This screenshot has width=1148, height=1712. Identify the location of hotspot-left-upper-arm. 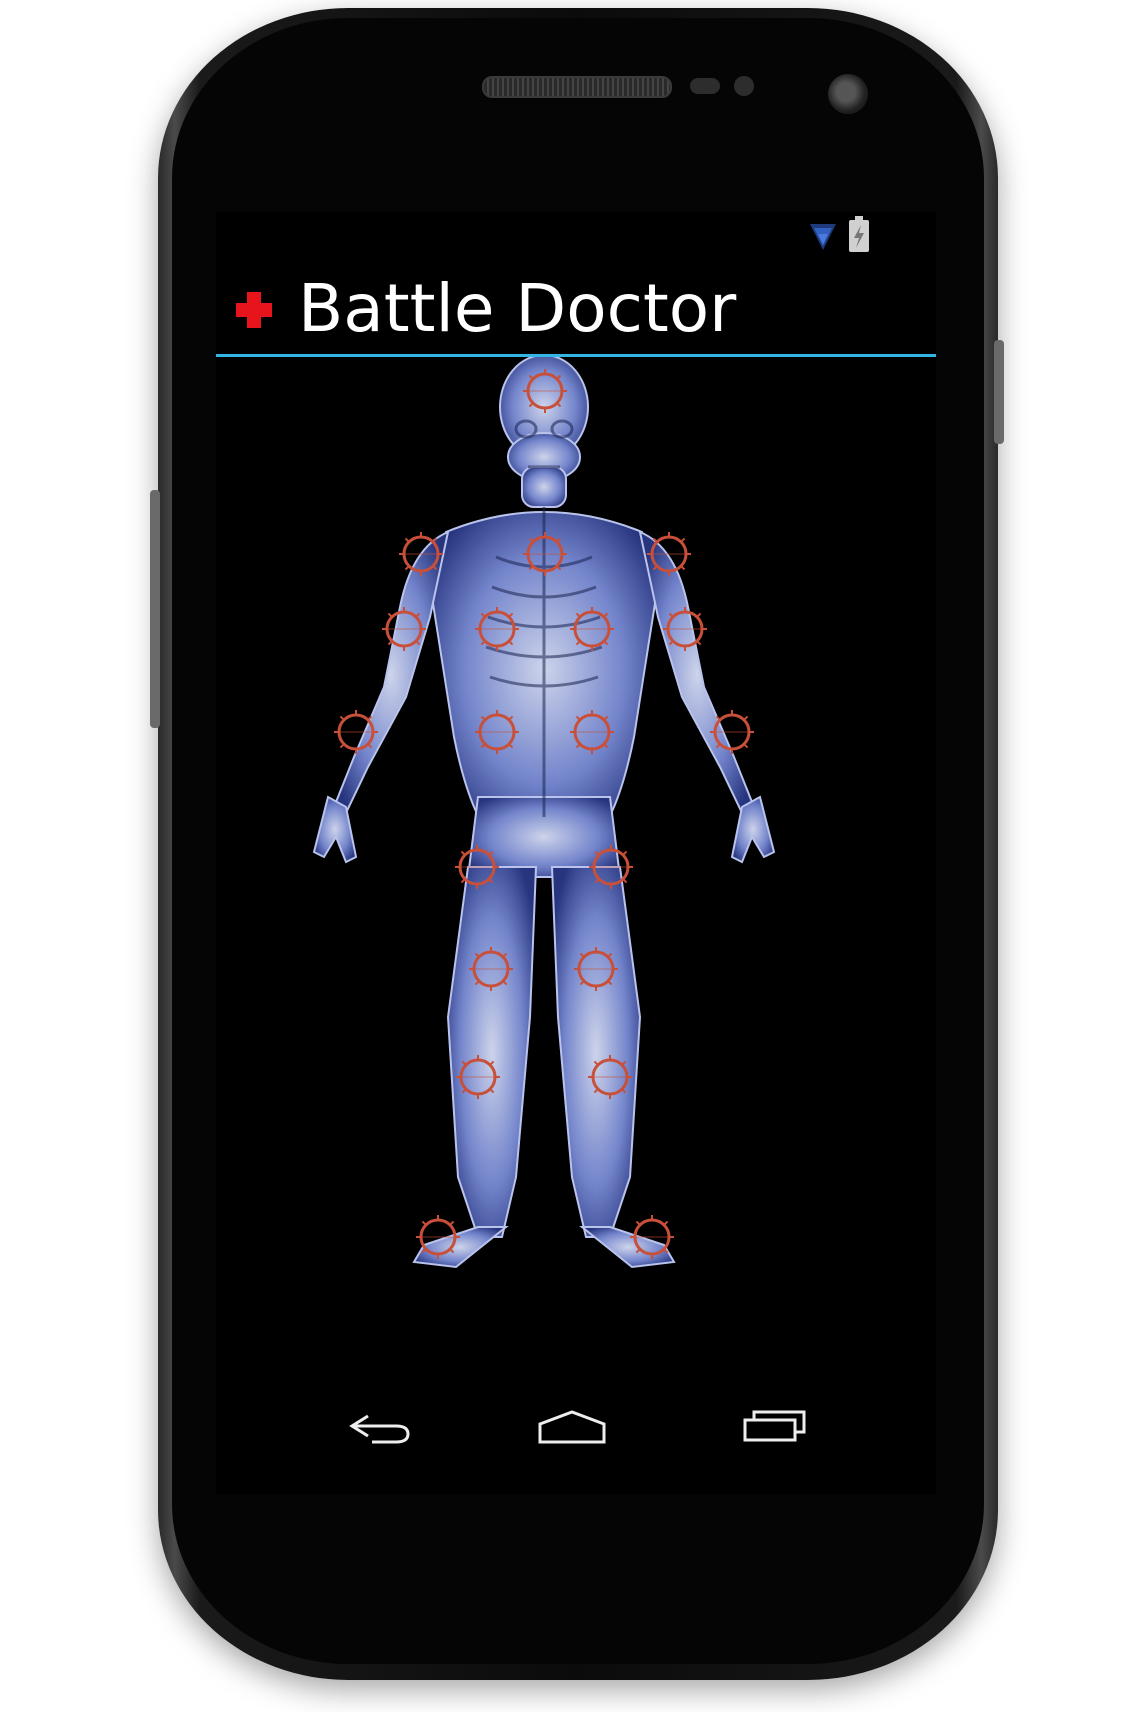
(685, 629).